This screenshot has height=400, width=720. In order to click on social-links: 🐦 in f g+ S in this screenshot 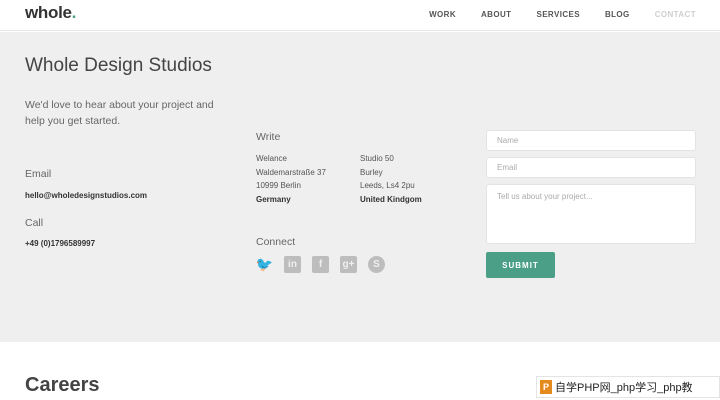, I will do `click(326, 264)`.